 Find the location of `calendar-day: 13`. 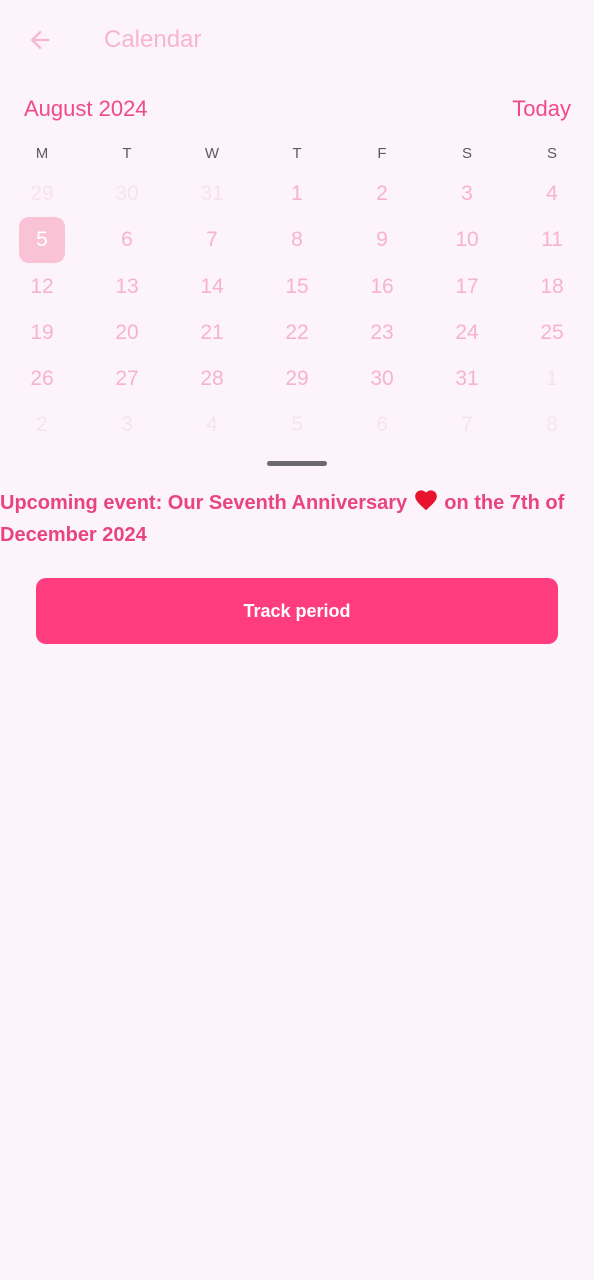

calendar-day: 13 is located at coordinates (127, 287).